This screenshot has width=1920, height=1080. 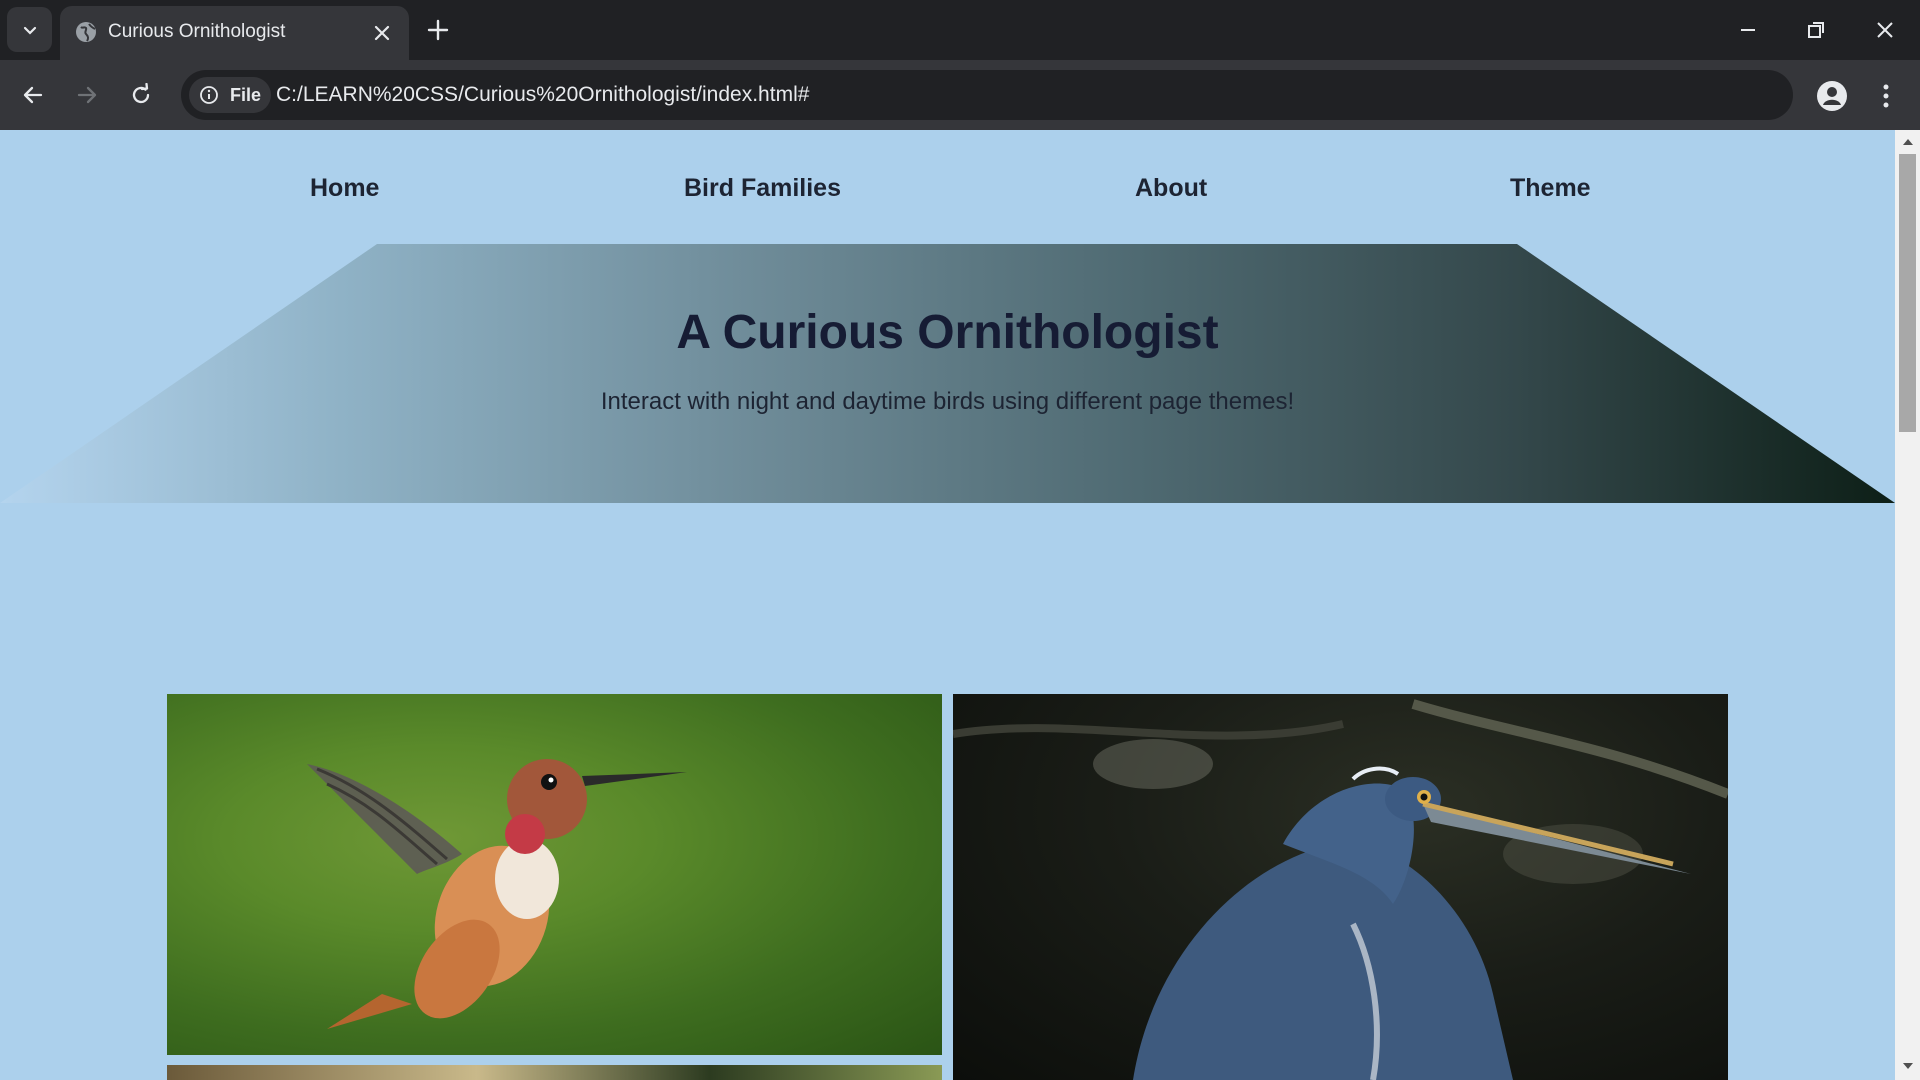 I want to click on arrow-left-icon, so click(x=33, y=95).